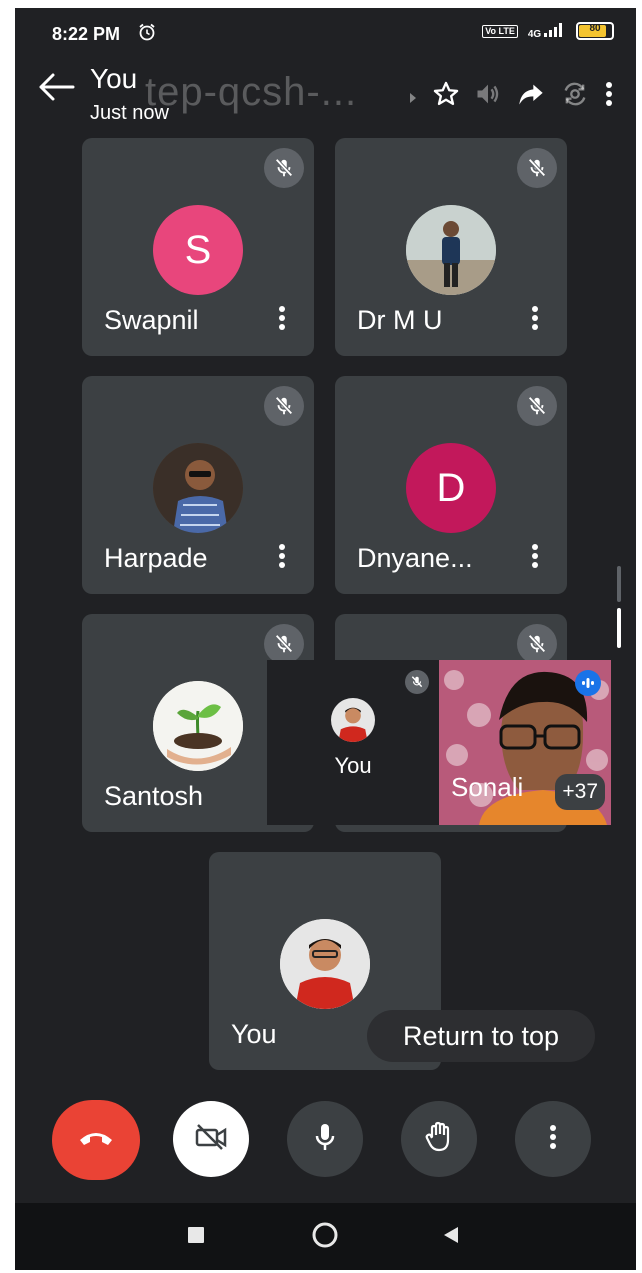 This screenshot has height=1273, width=642. Describe the element at coordinates (413, 98) in the screenshot. I see `chevron-right-icon` at that location.